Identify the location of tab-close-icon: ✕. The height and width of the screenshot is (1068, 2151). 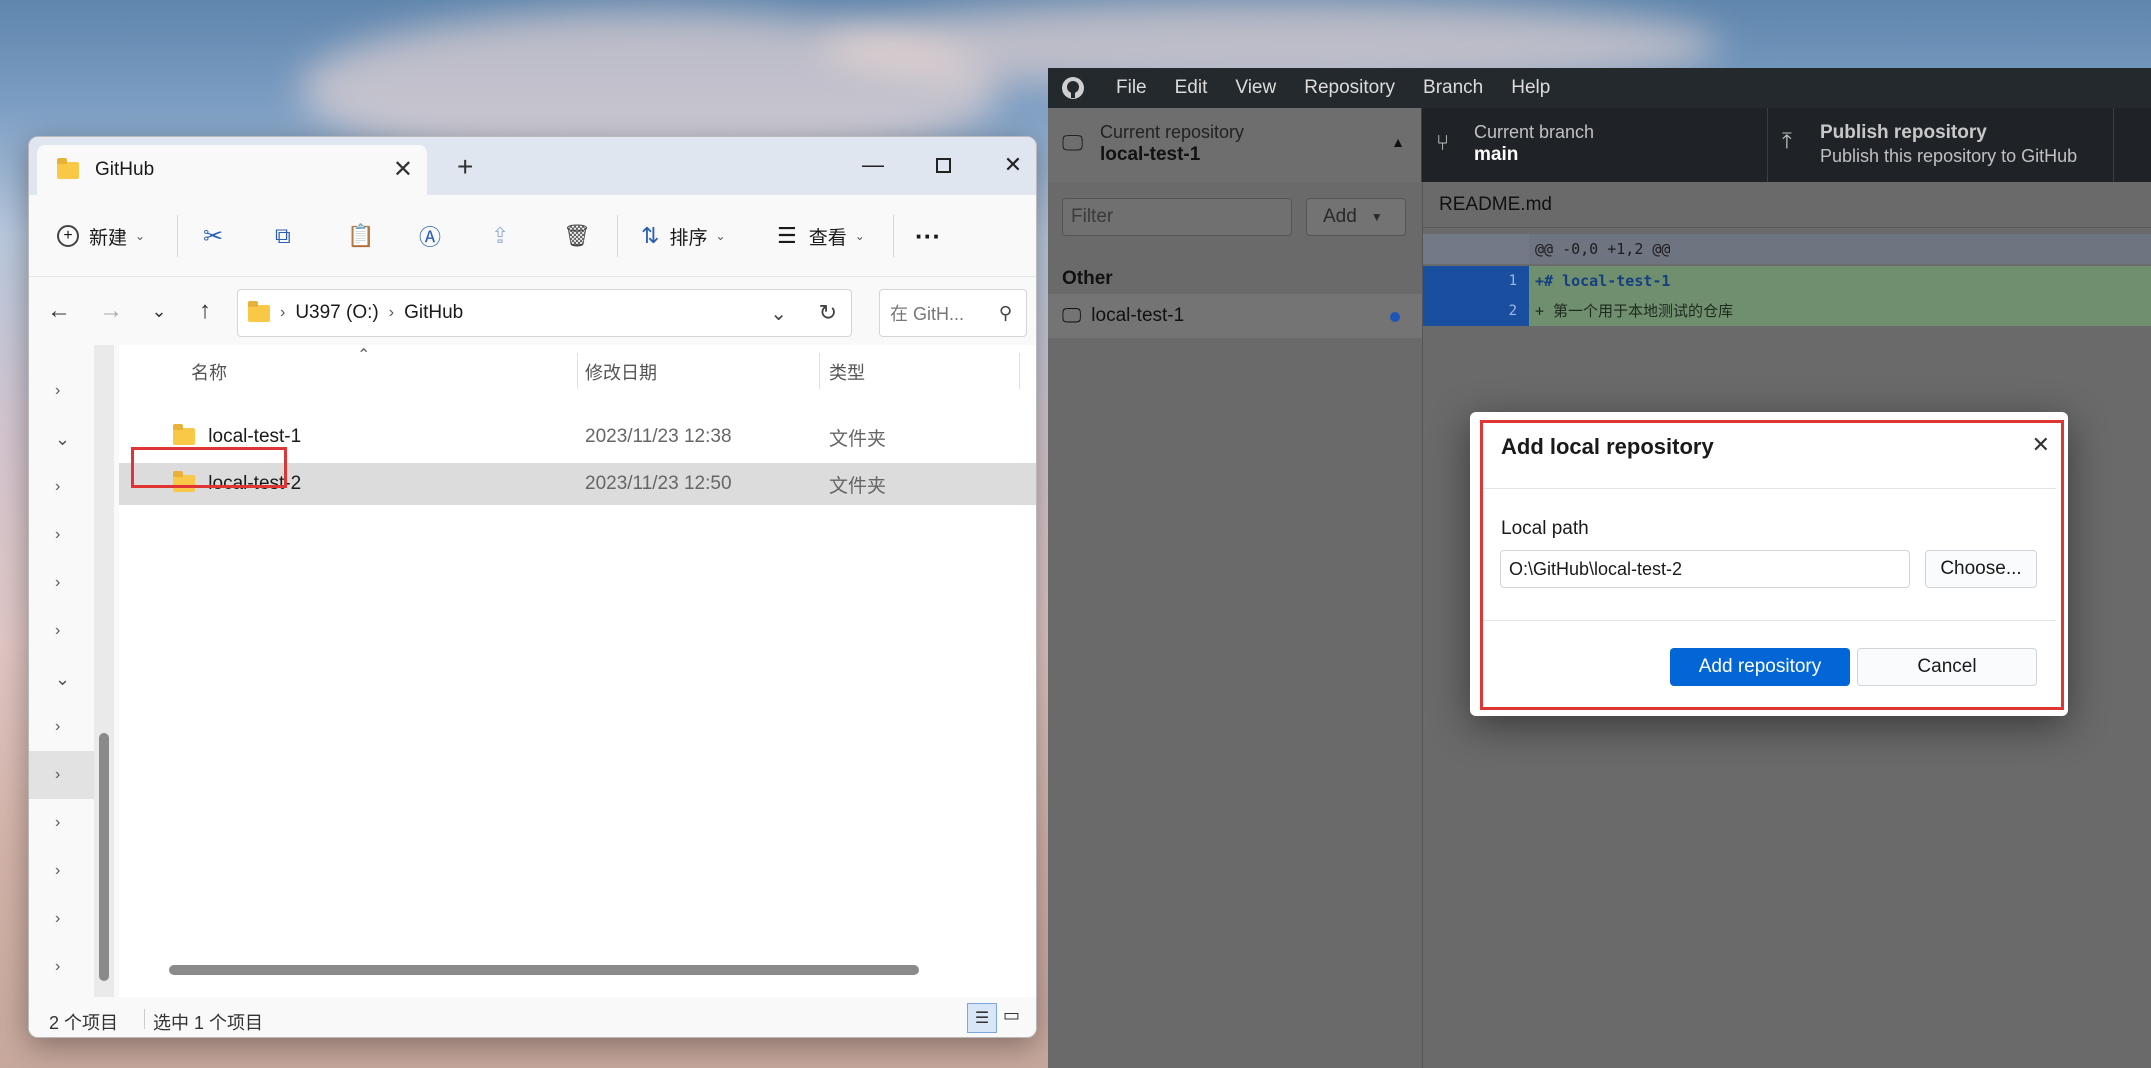
(403, 169).